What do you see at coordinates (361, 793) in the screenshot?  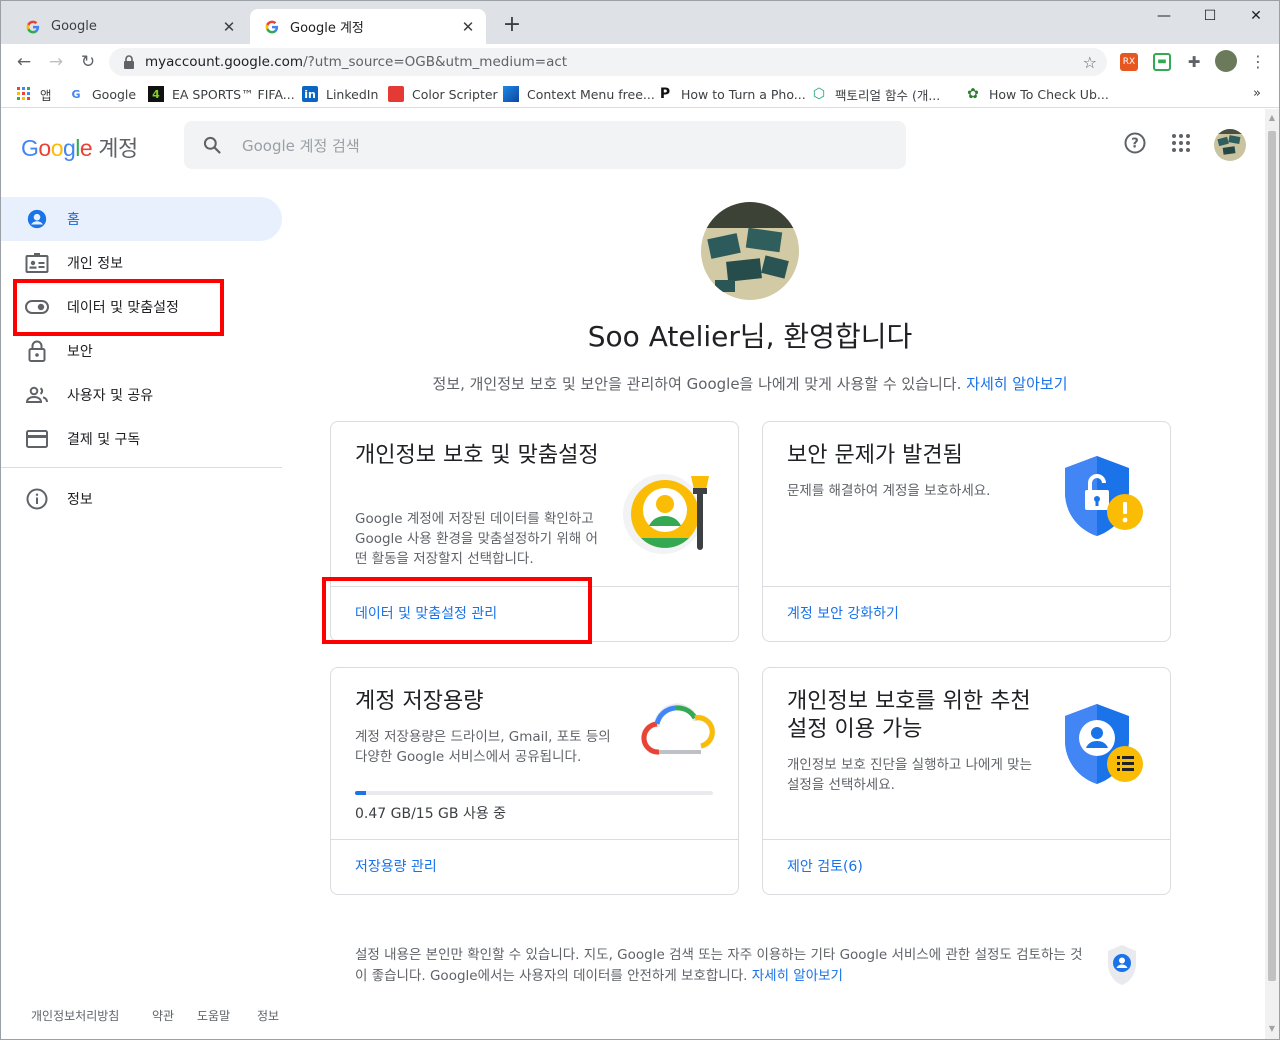 I see `storage-progress-fill` at bounding box center [361, 793].